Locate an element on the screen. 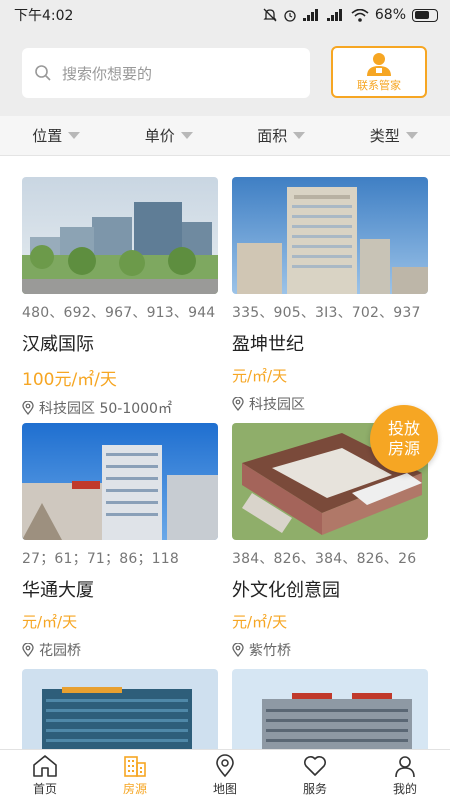  tab-profile: 我的 is located at coordinates (405, 775).